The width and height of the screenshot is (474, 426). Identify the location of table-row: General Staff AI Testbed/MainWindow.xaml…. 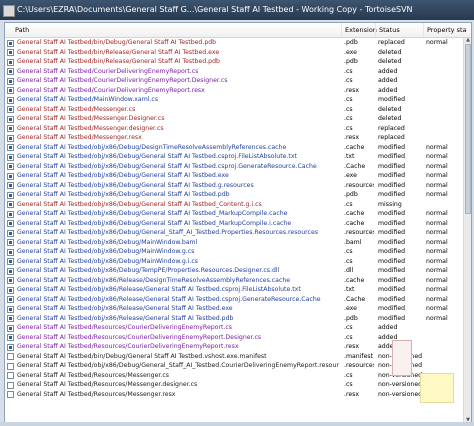
(234, 100).